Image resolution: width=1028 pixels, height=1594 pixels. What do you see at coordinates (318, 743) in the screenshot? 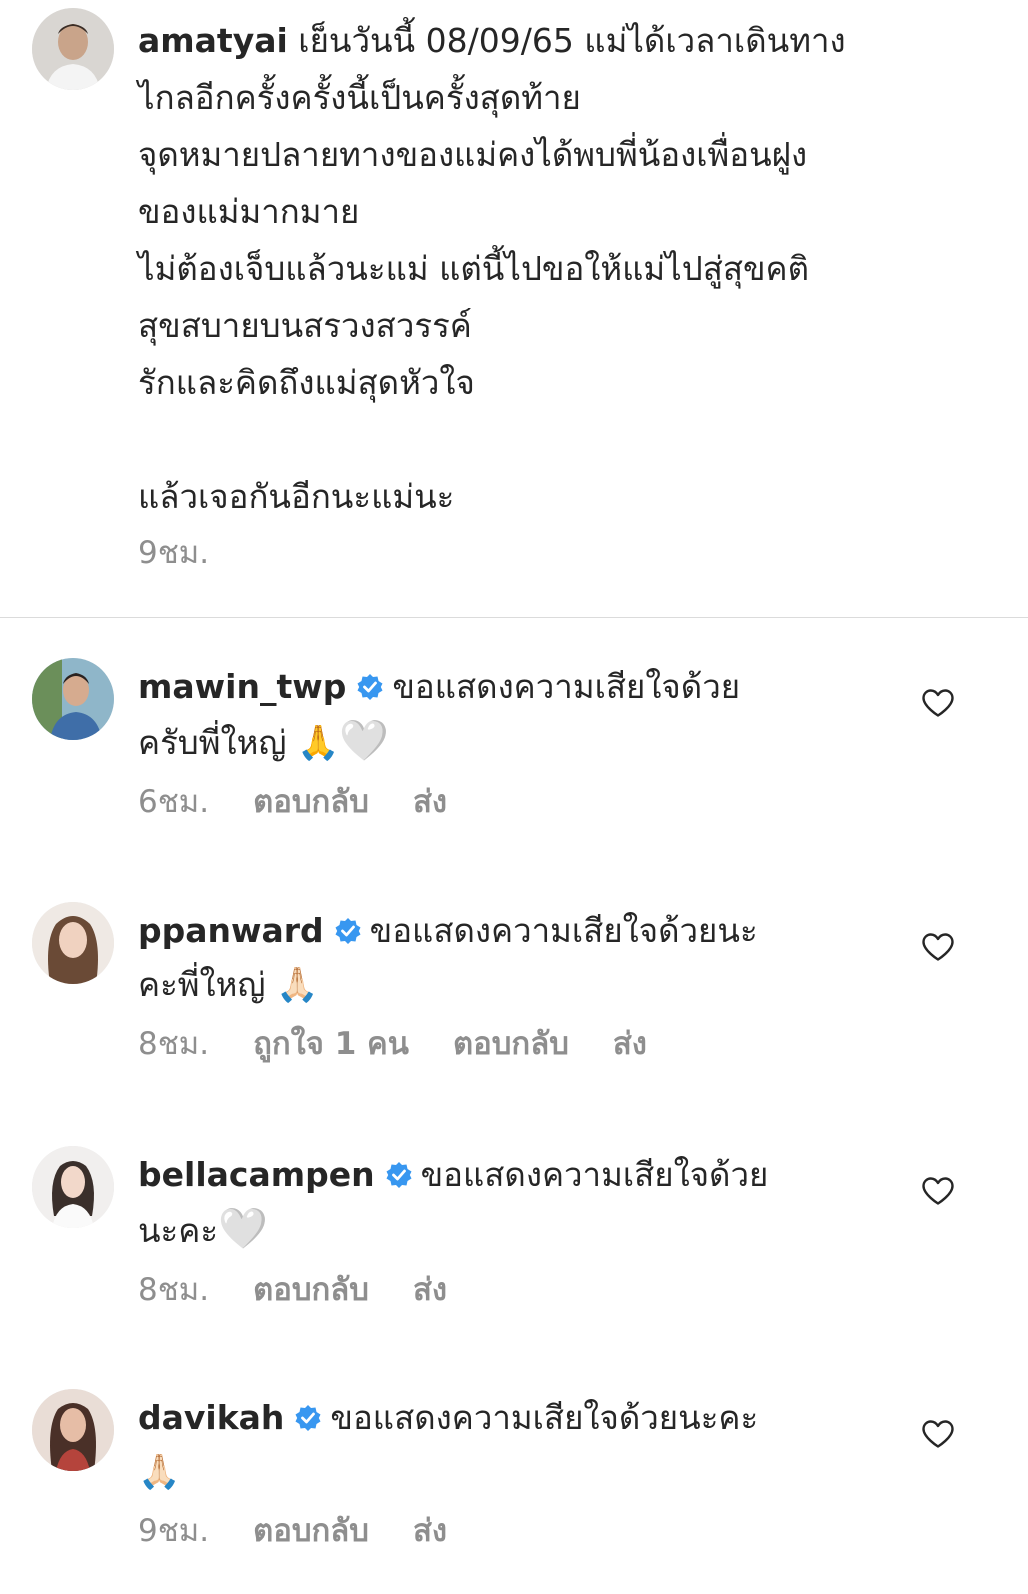
I see `praying-hands-emoji: 🙏` at bounding box center [318, 743].